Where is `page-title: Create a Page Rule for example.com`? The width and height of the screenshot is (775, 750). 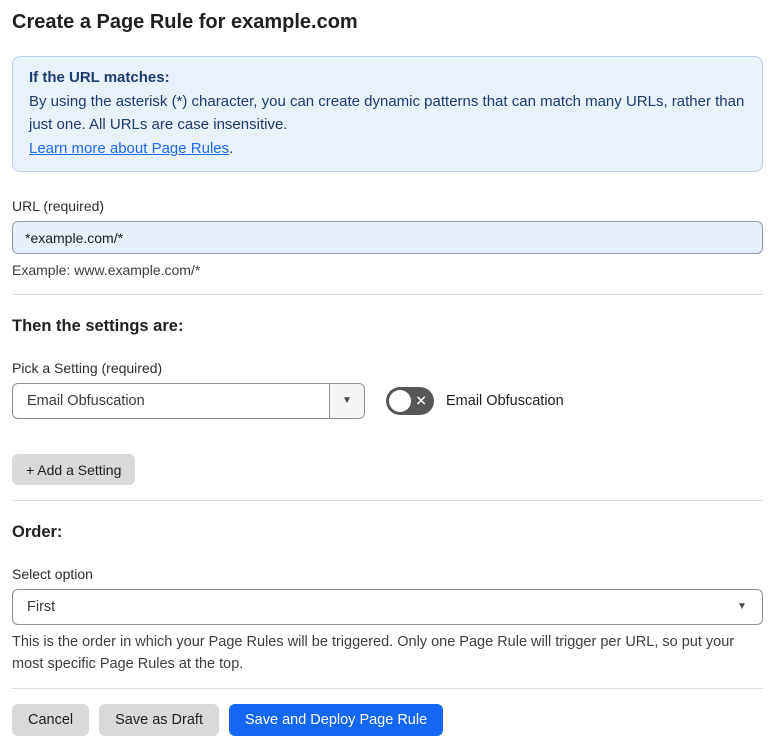
page-title: Create a Page Rule for example.com is located at coordinates (185, 22).